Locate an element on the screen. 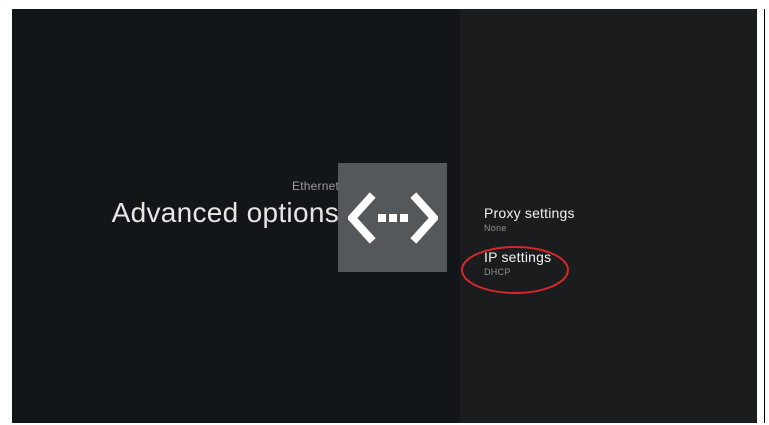 This screenshot has height=425, width=769. page-header: Ethernet Advanced options is located at coordinates (225, 204).